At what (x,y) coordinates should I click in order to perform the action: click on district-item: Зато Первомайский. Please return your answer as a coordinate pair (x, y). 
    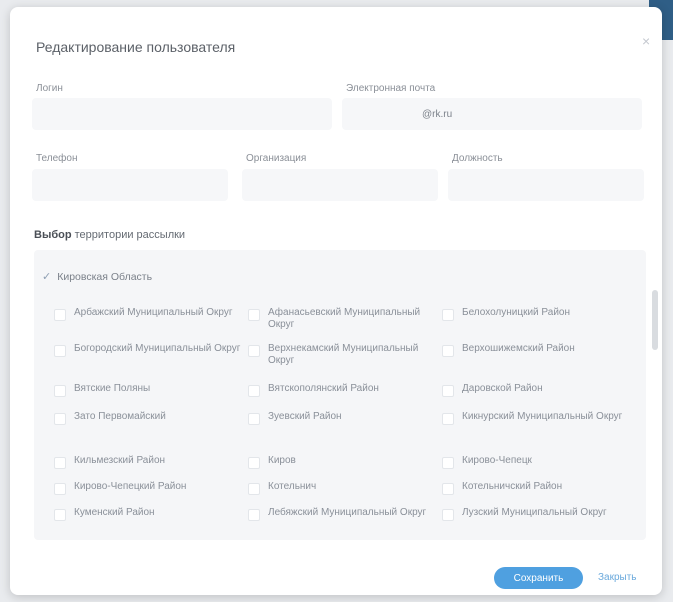
    Looking at the image, I should click on (149, 418).